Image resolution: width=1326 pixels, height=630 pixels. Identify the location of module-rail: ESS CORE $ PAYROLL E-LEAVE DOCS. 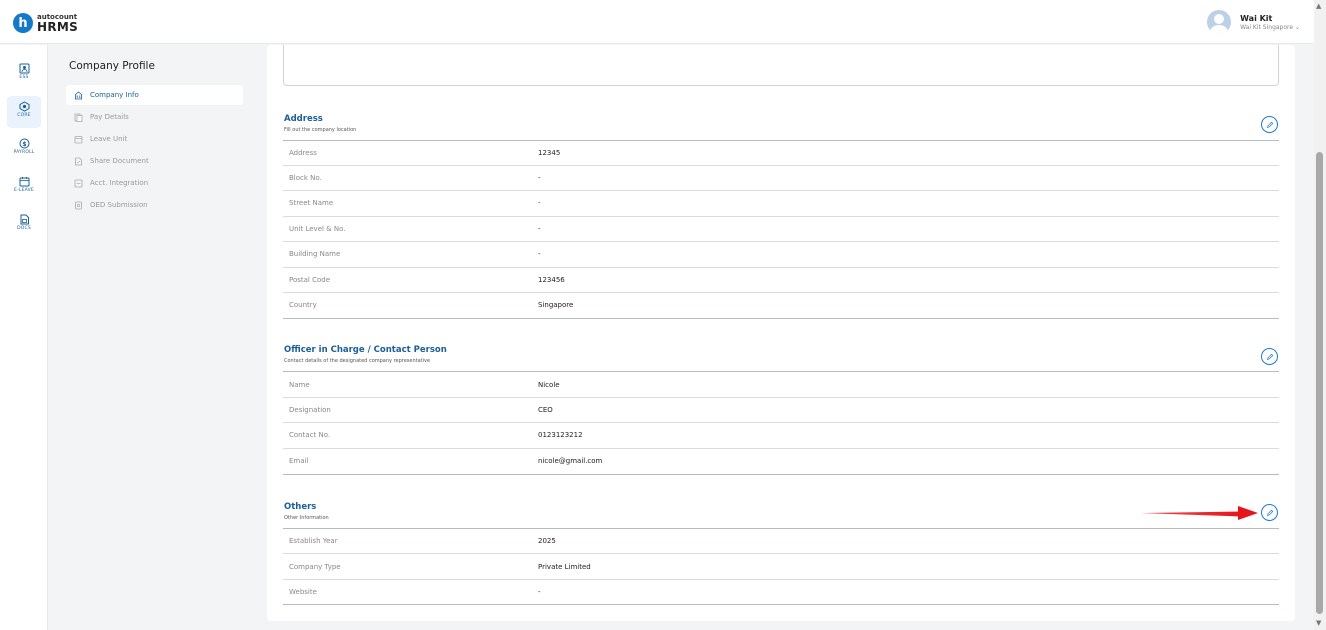
(24, 337).